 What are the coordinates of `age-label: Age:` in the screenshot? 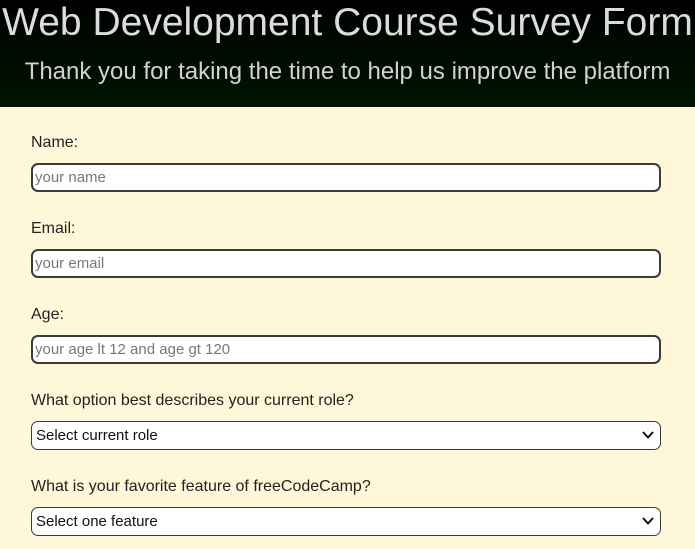 It's located at (47, 314).